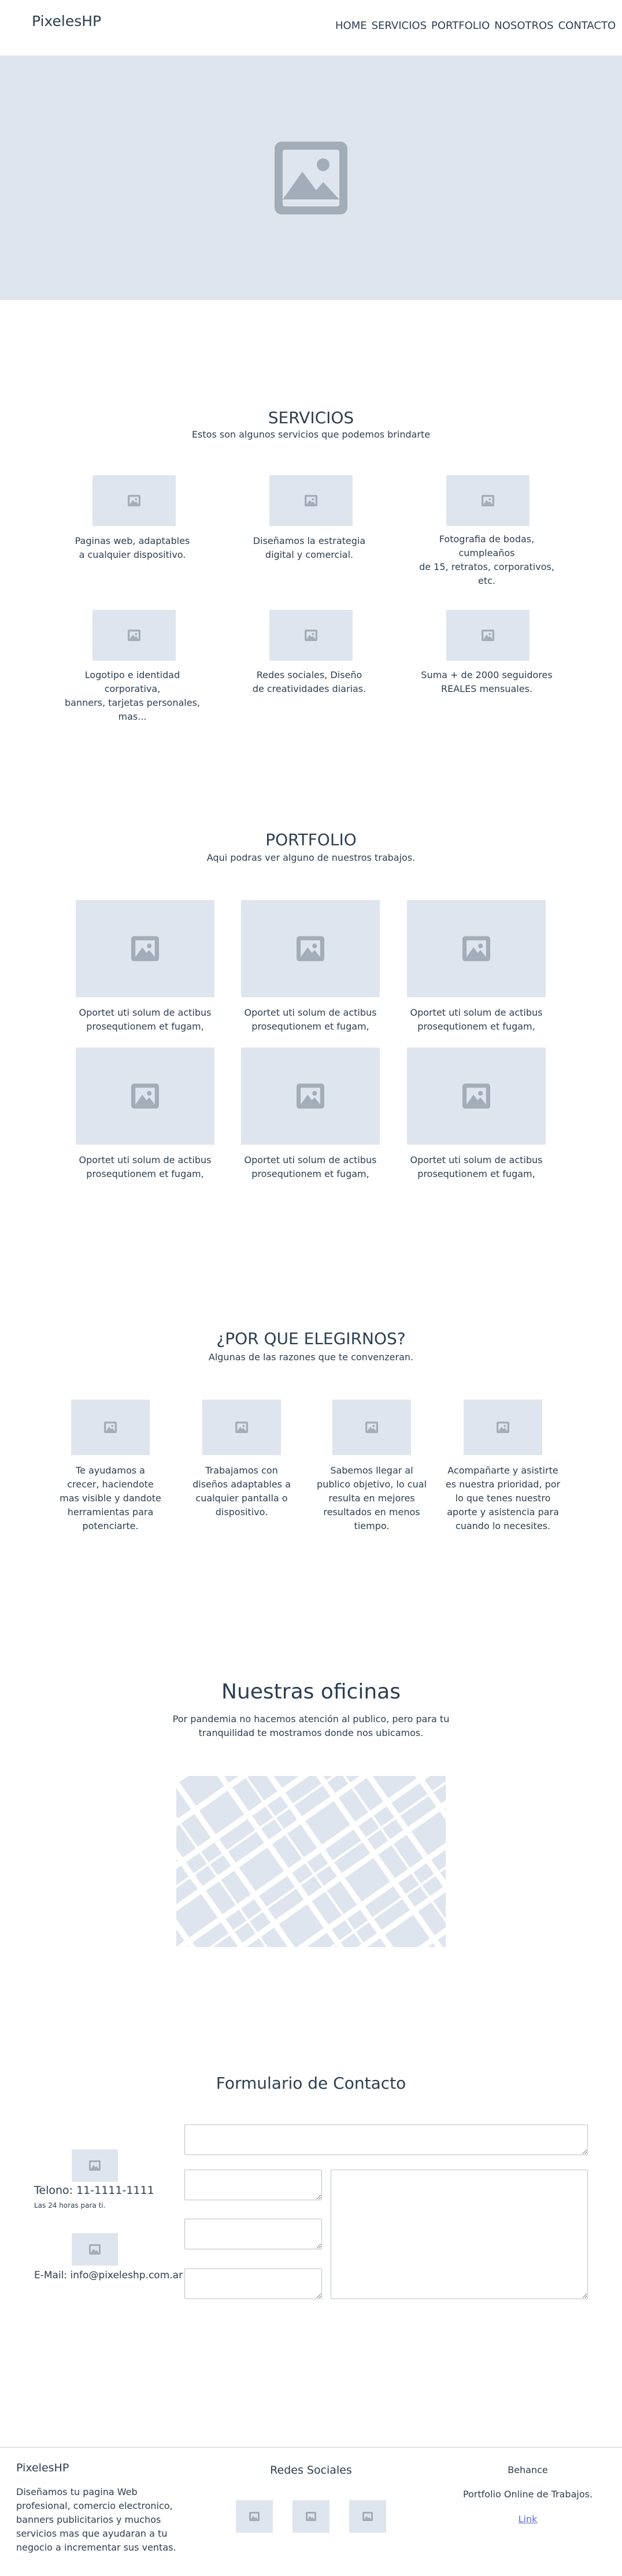  What do you see at coordinates (372, 1512) in the screenshot?
I see `why-item-line: resultados en menos` at bounding box center [372, 1512].